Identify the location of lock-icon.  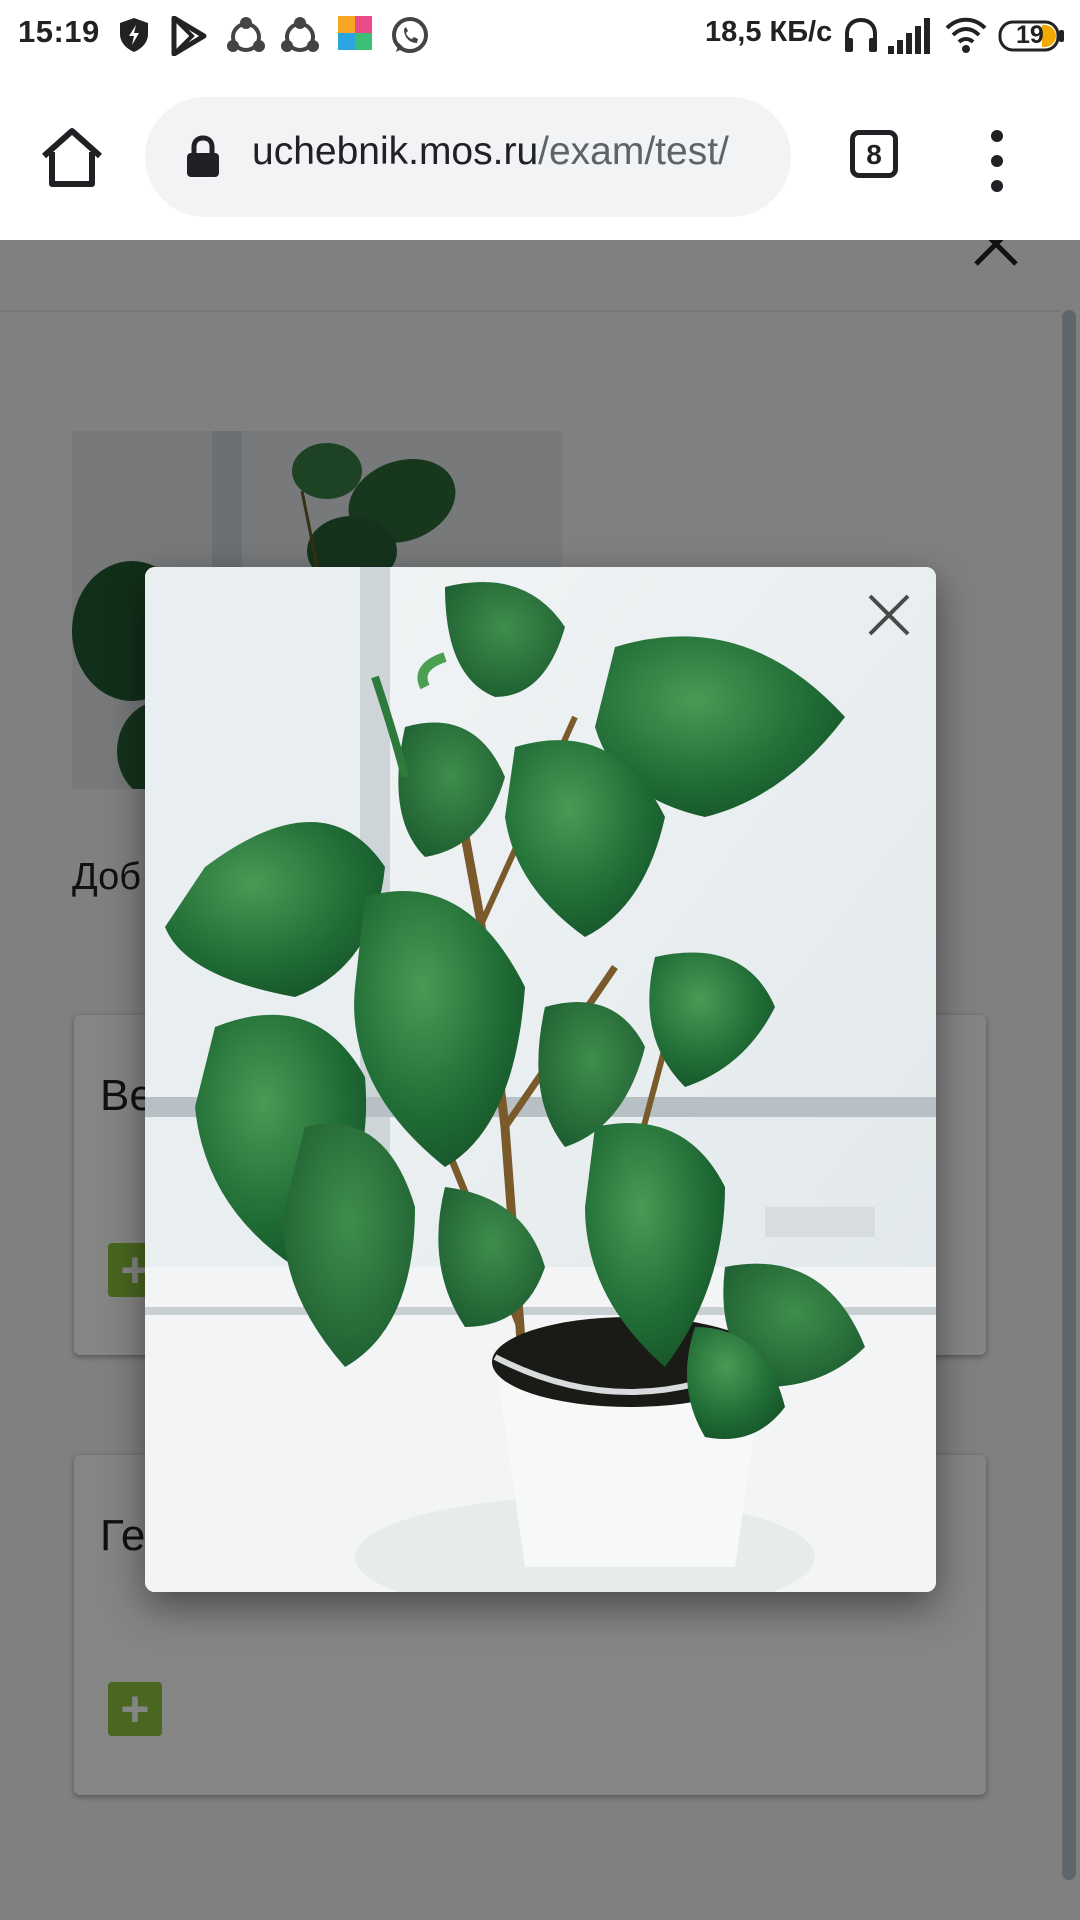
(203, 156).